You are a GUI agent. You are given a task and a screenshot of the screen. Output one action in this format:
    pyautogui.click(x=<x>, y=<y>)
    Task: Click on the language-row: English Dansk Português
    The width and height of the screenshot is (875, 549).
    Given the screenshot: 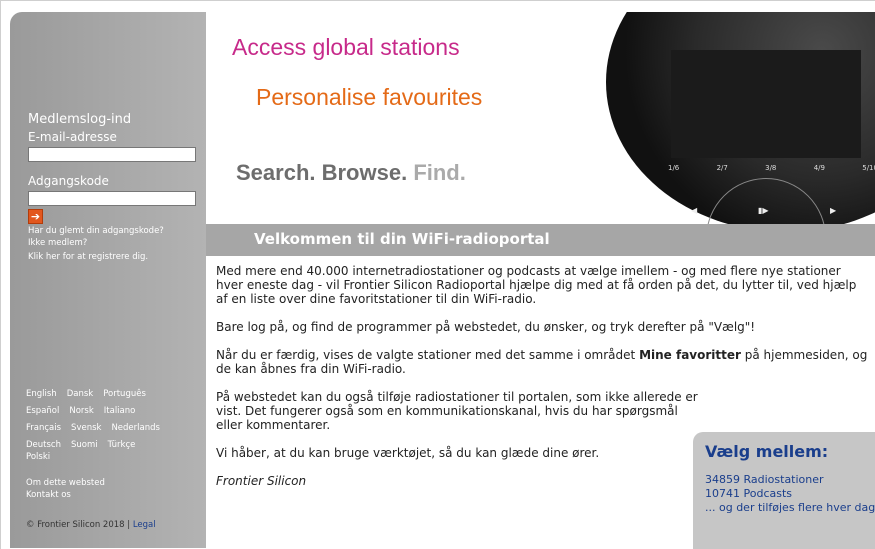 What is the action you would take?
    pyautogui.click(x=116, y=397)
    